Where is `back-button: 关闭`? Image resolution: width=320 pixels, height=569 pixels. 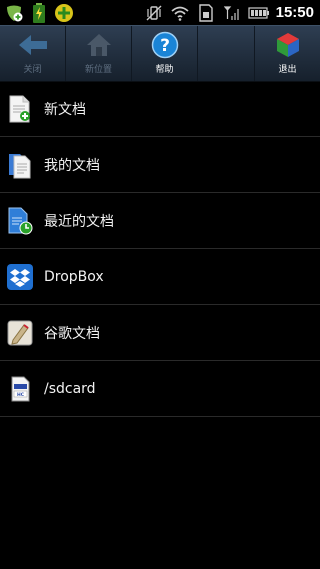
back-button: 关闭 is located at coordinates (33, 53).